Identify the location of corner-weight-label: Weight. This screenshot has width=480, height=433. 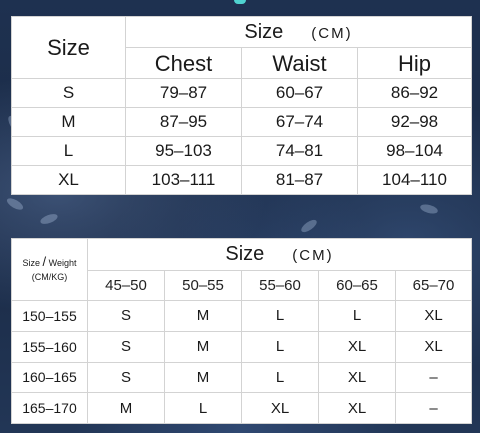
(62, 263).